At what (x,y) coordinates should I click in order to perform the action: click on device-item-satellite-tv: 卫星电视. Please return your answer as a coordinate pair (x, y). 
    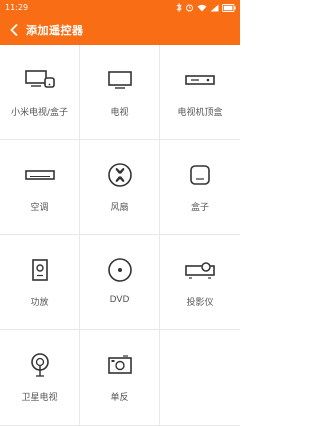
    Looking at the image, I should click on (40, 378).